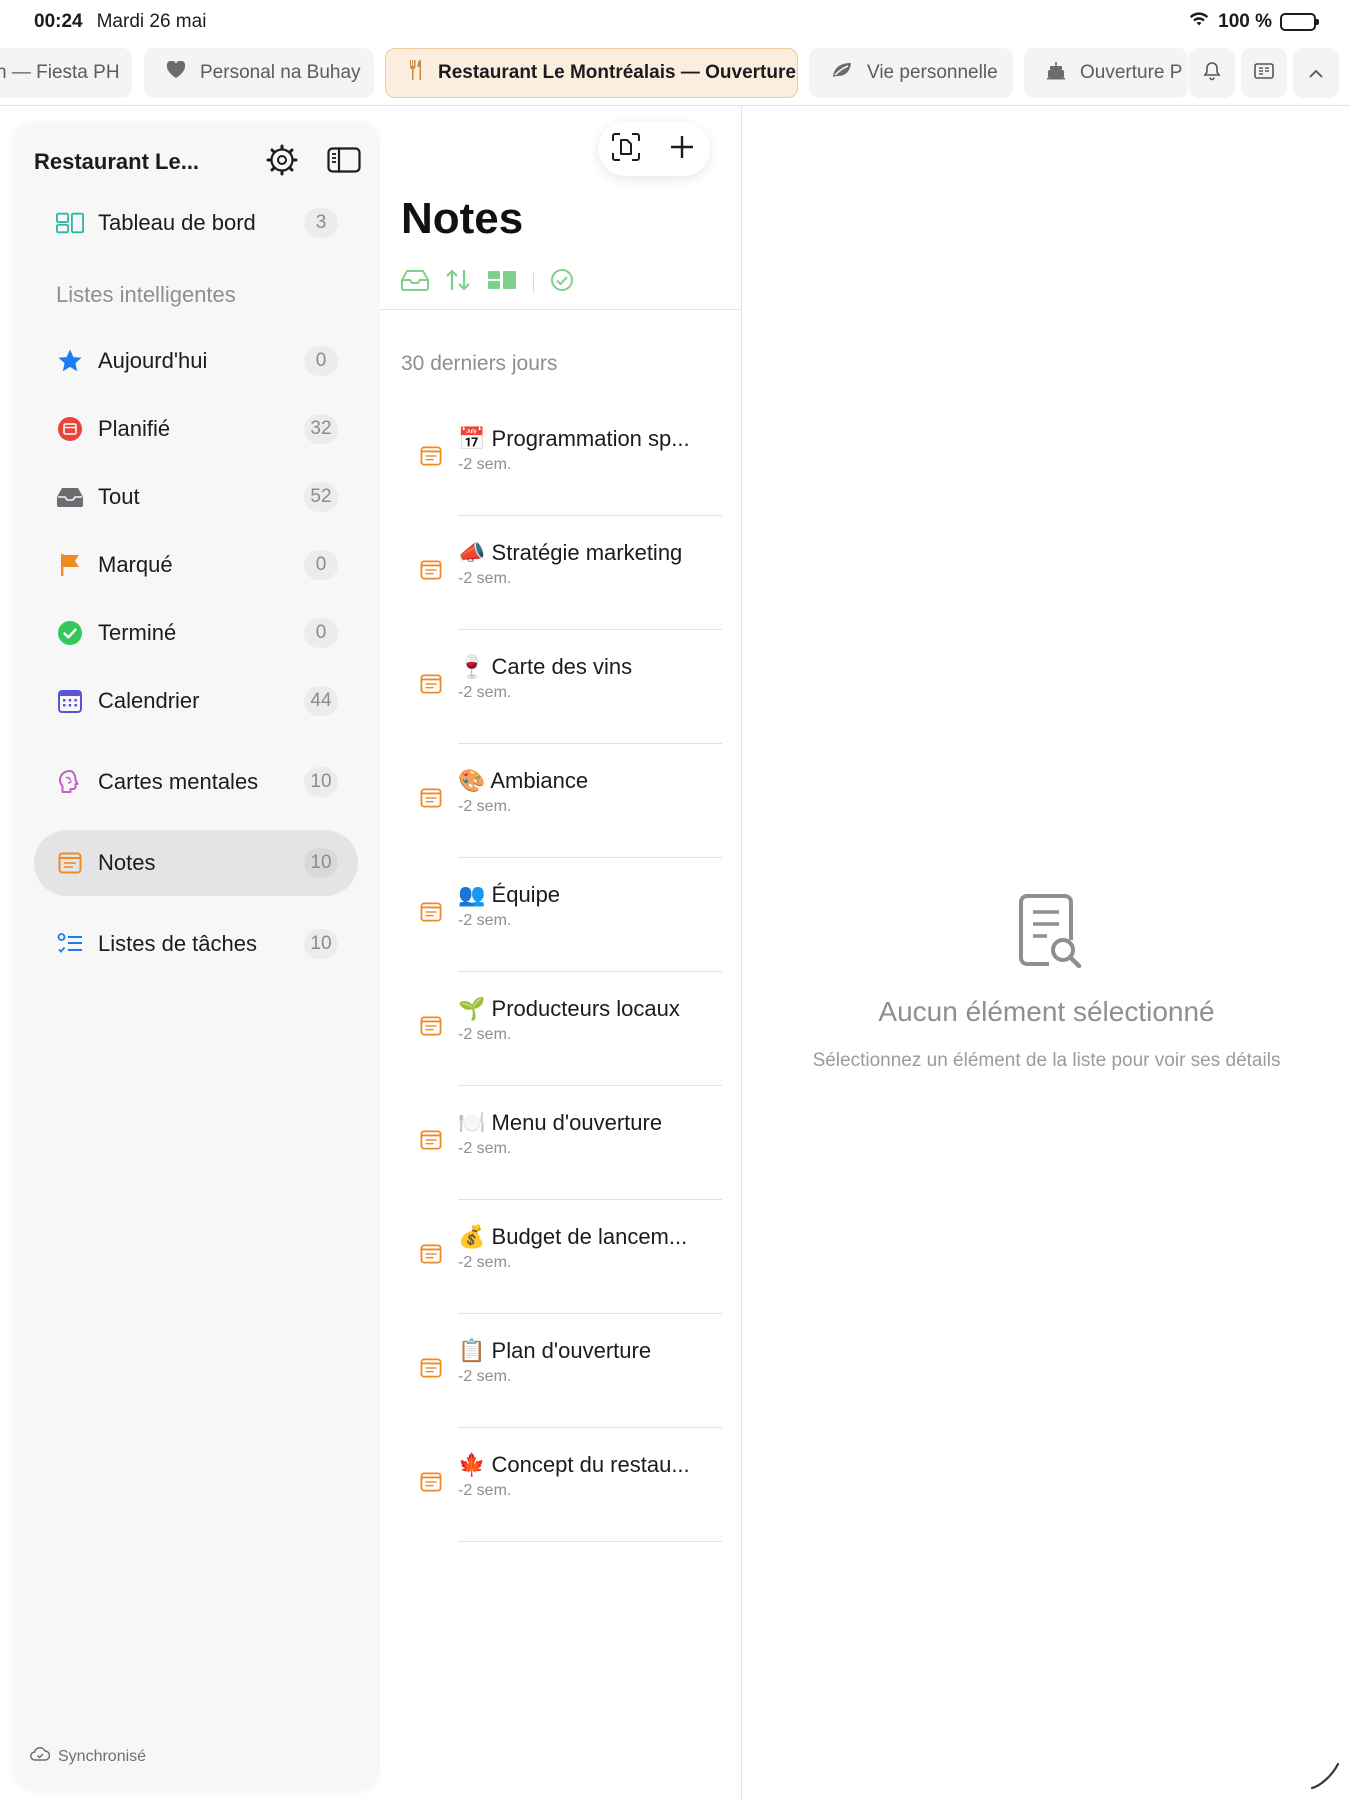 Image resolution: width=1350 pixels, height=1800 pixels. I want to click on sort-icon, so click(458, 282).